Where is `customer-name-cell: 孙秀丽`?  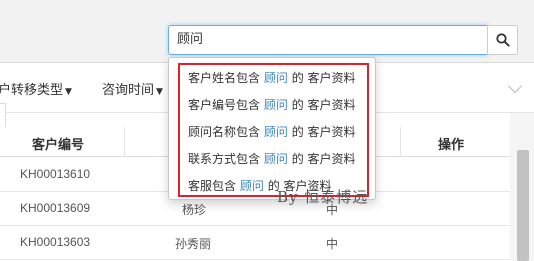 customer-name-cell: 孙秀丽 is located at coordinates (193, 244).